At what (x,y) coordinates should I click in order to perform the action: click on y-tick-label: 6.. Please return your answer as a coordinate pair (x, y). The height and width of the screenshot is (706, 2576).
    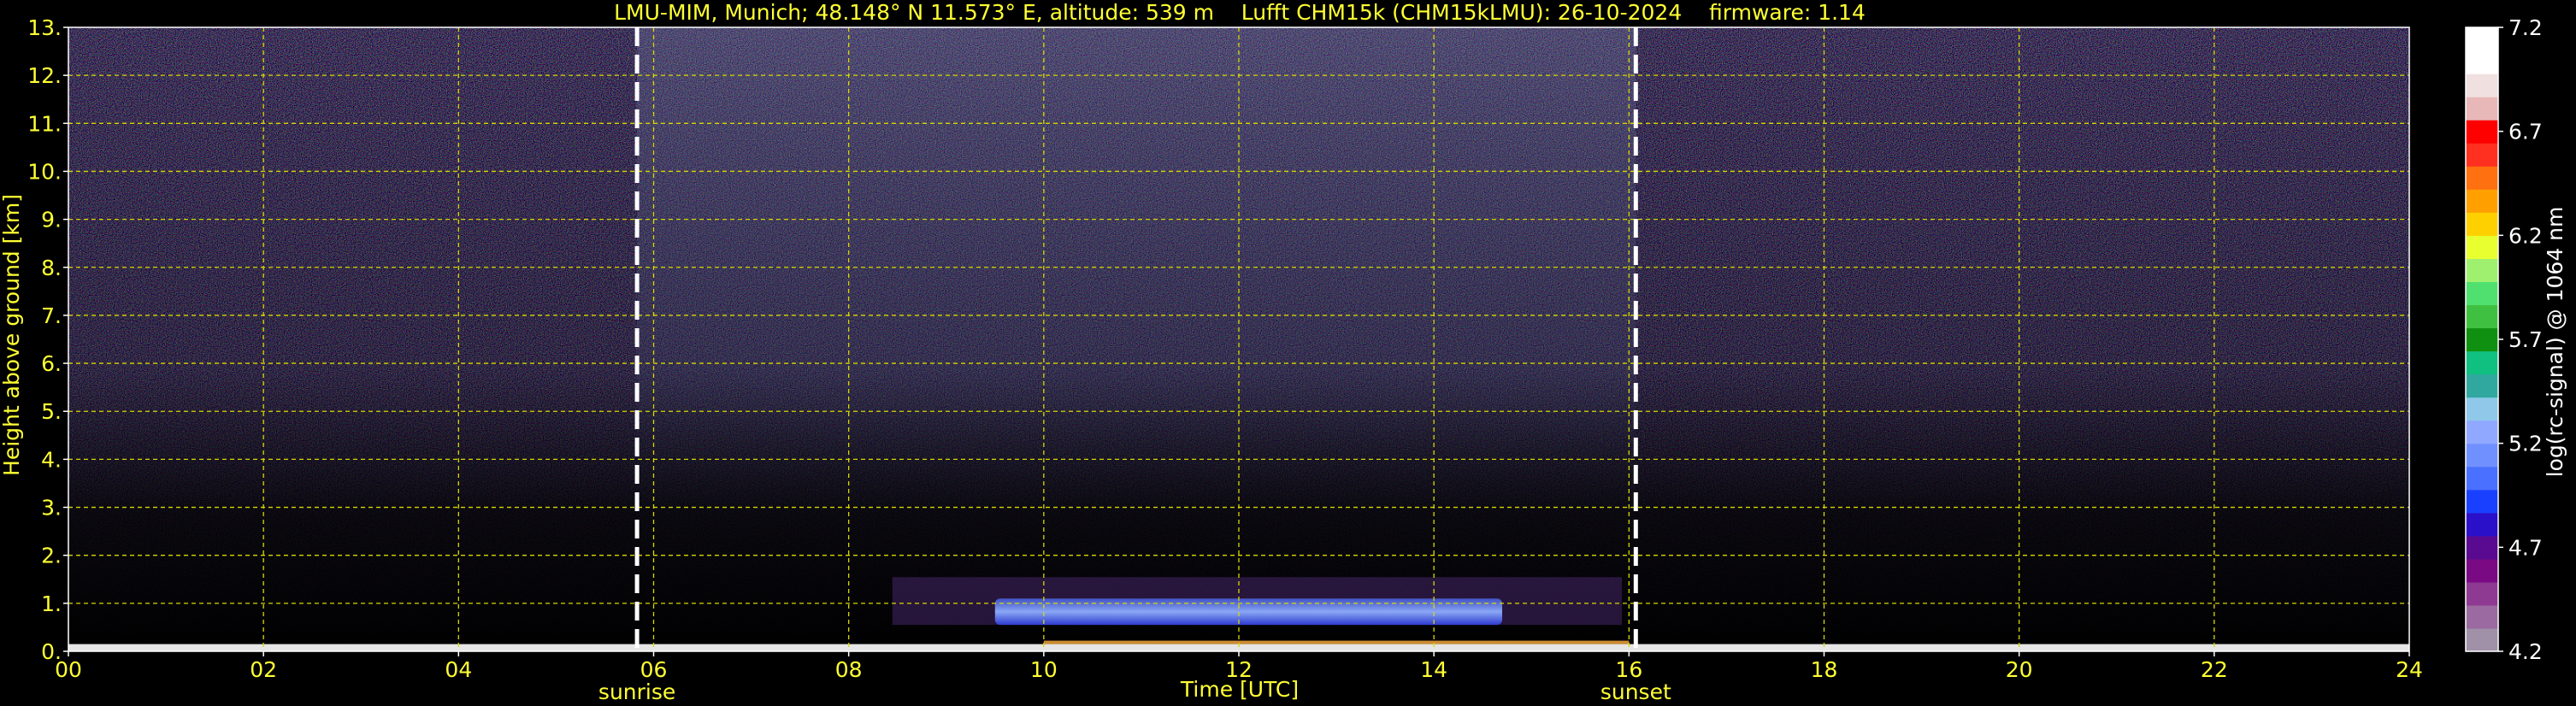
    Looking at the image, I should click on (51, 363).